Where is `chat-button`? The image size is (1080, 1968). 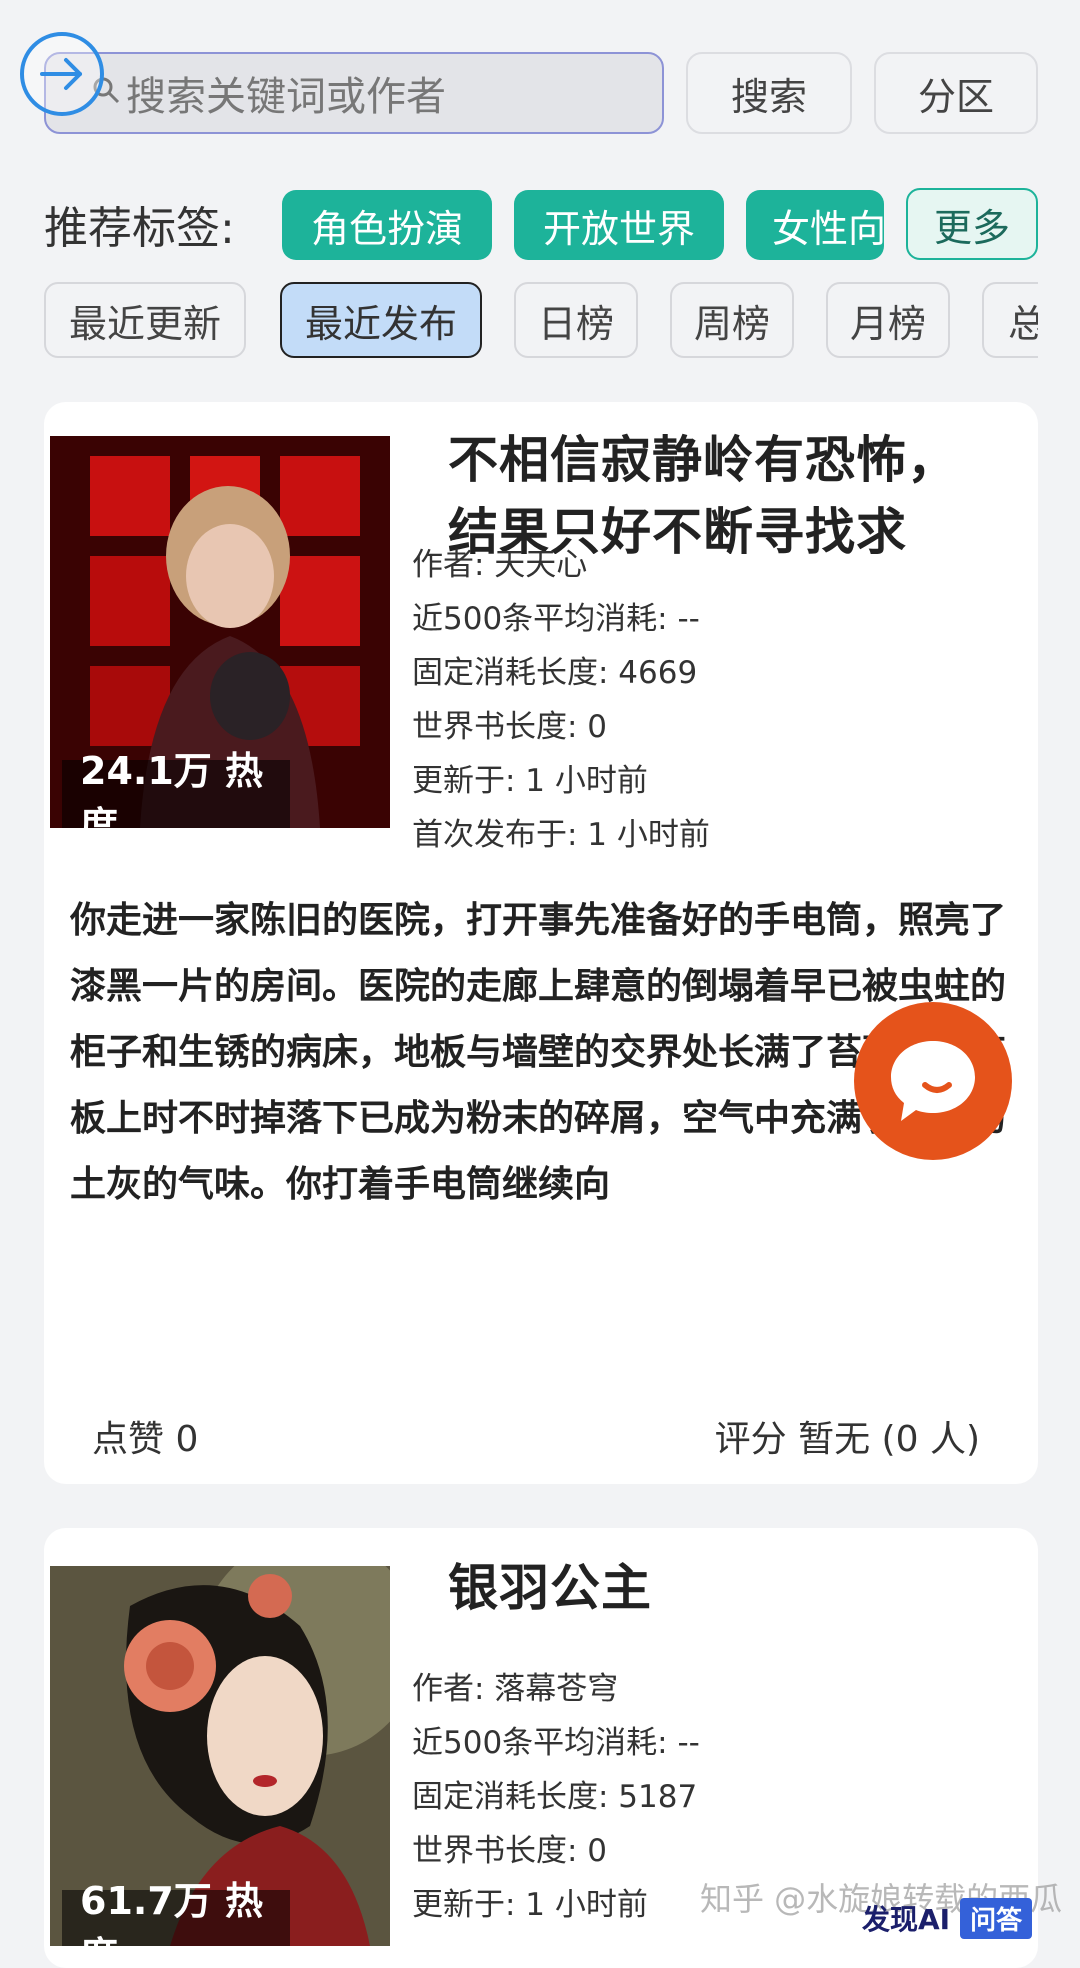 chat-button is located at coordinates (933, 1081).